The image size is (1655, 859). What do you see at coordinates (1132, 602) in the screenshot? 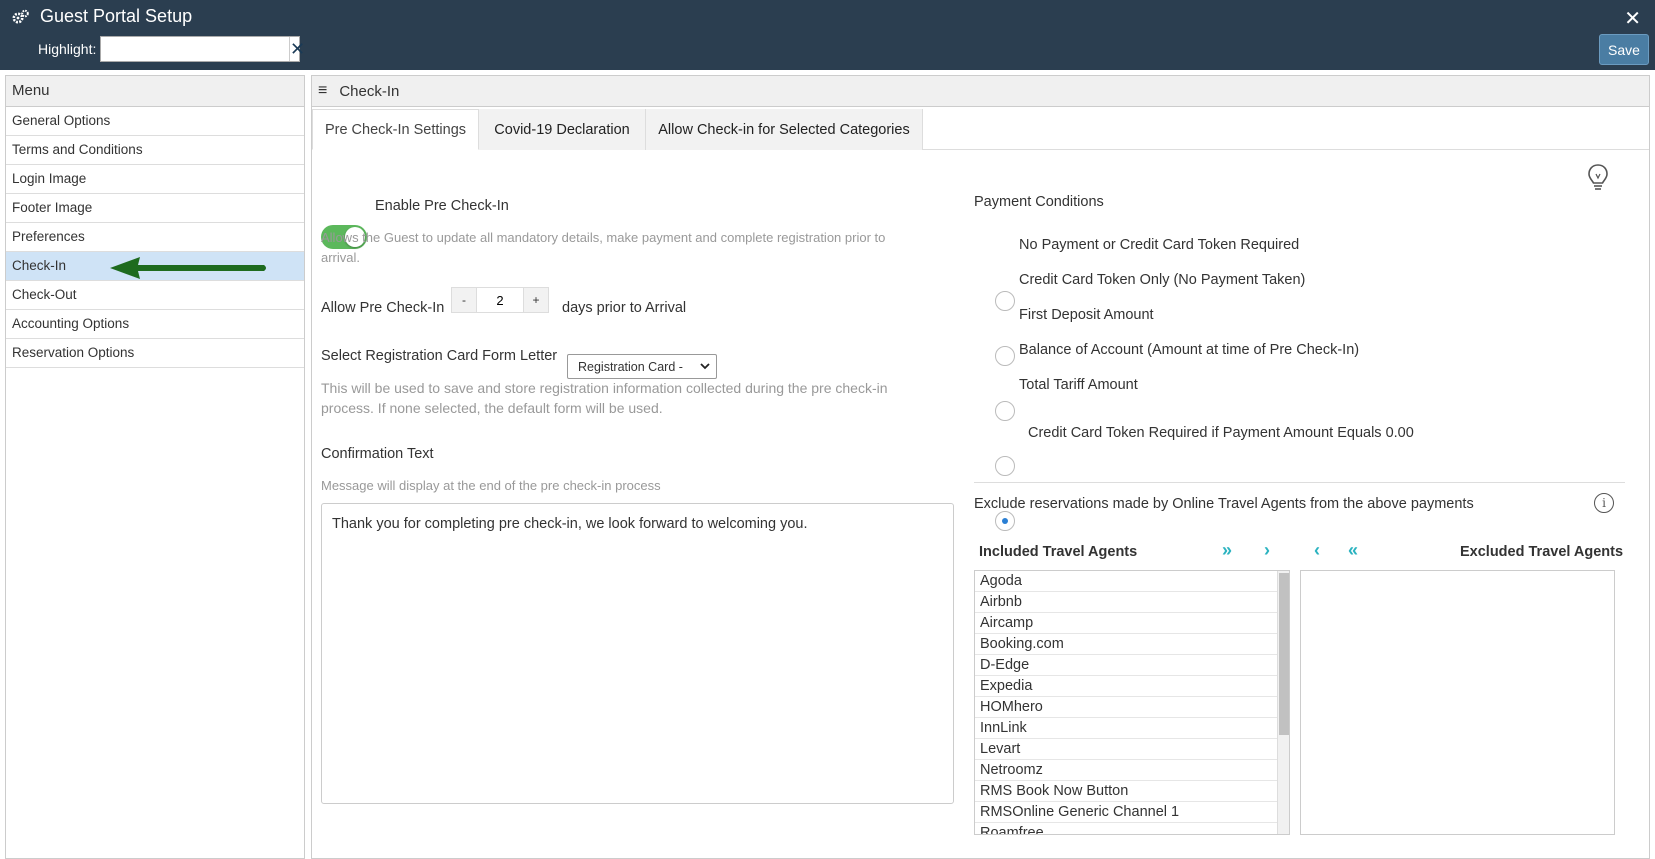
I see `list-item: Airbnb` at bounding box center [1132, 602].